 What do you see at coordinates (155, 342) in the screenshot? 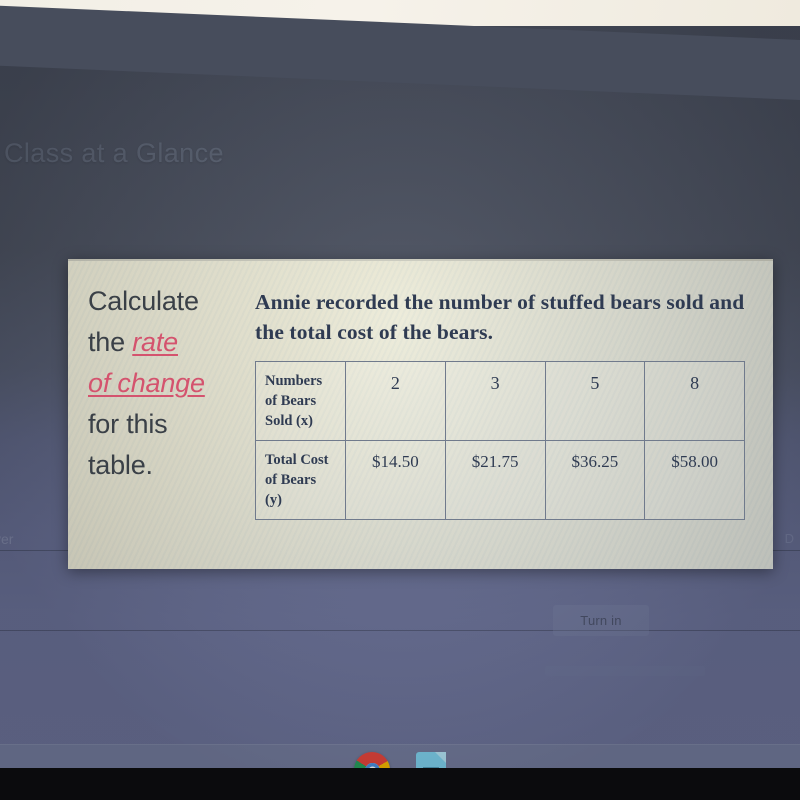
I see `rate-link: rate` at bounding box center [155, 342].